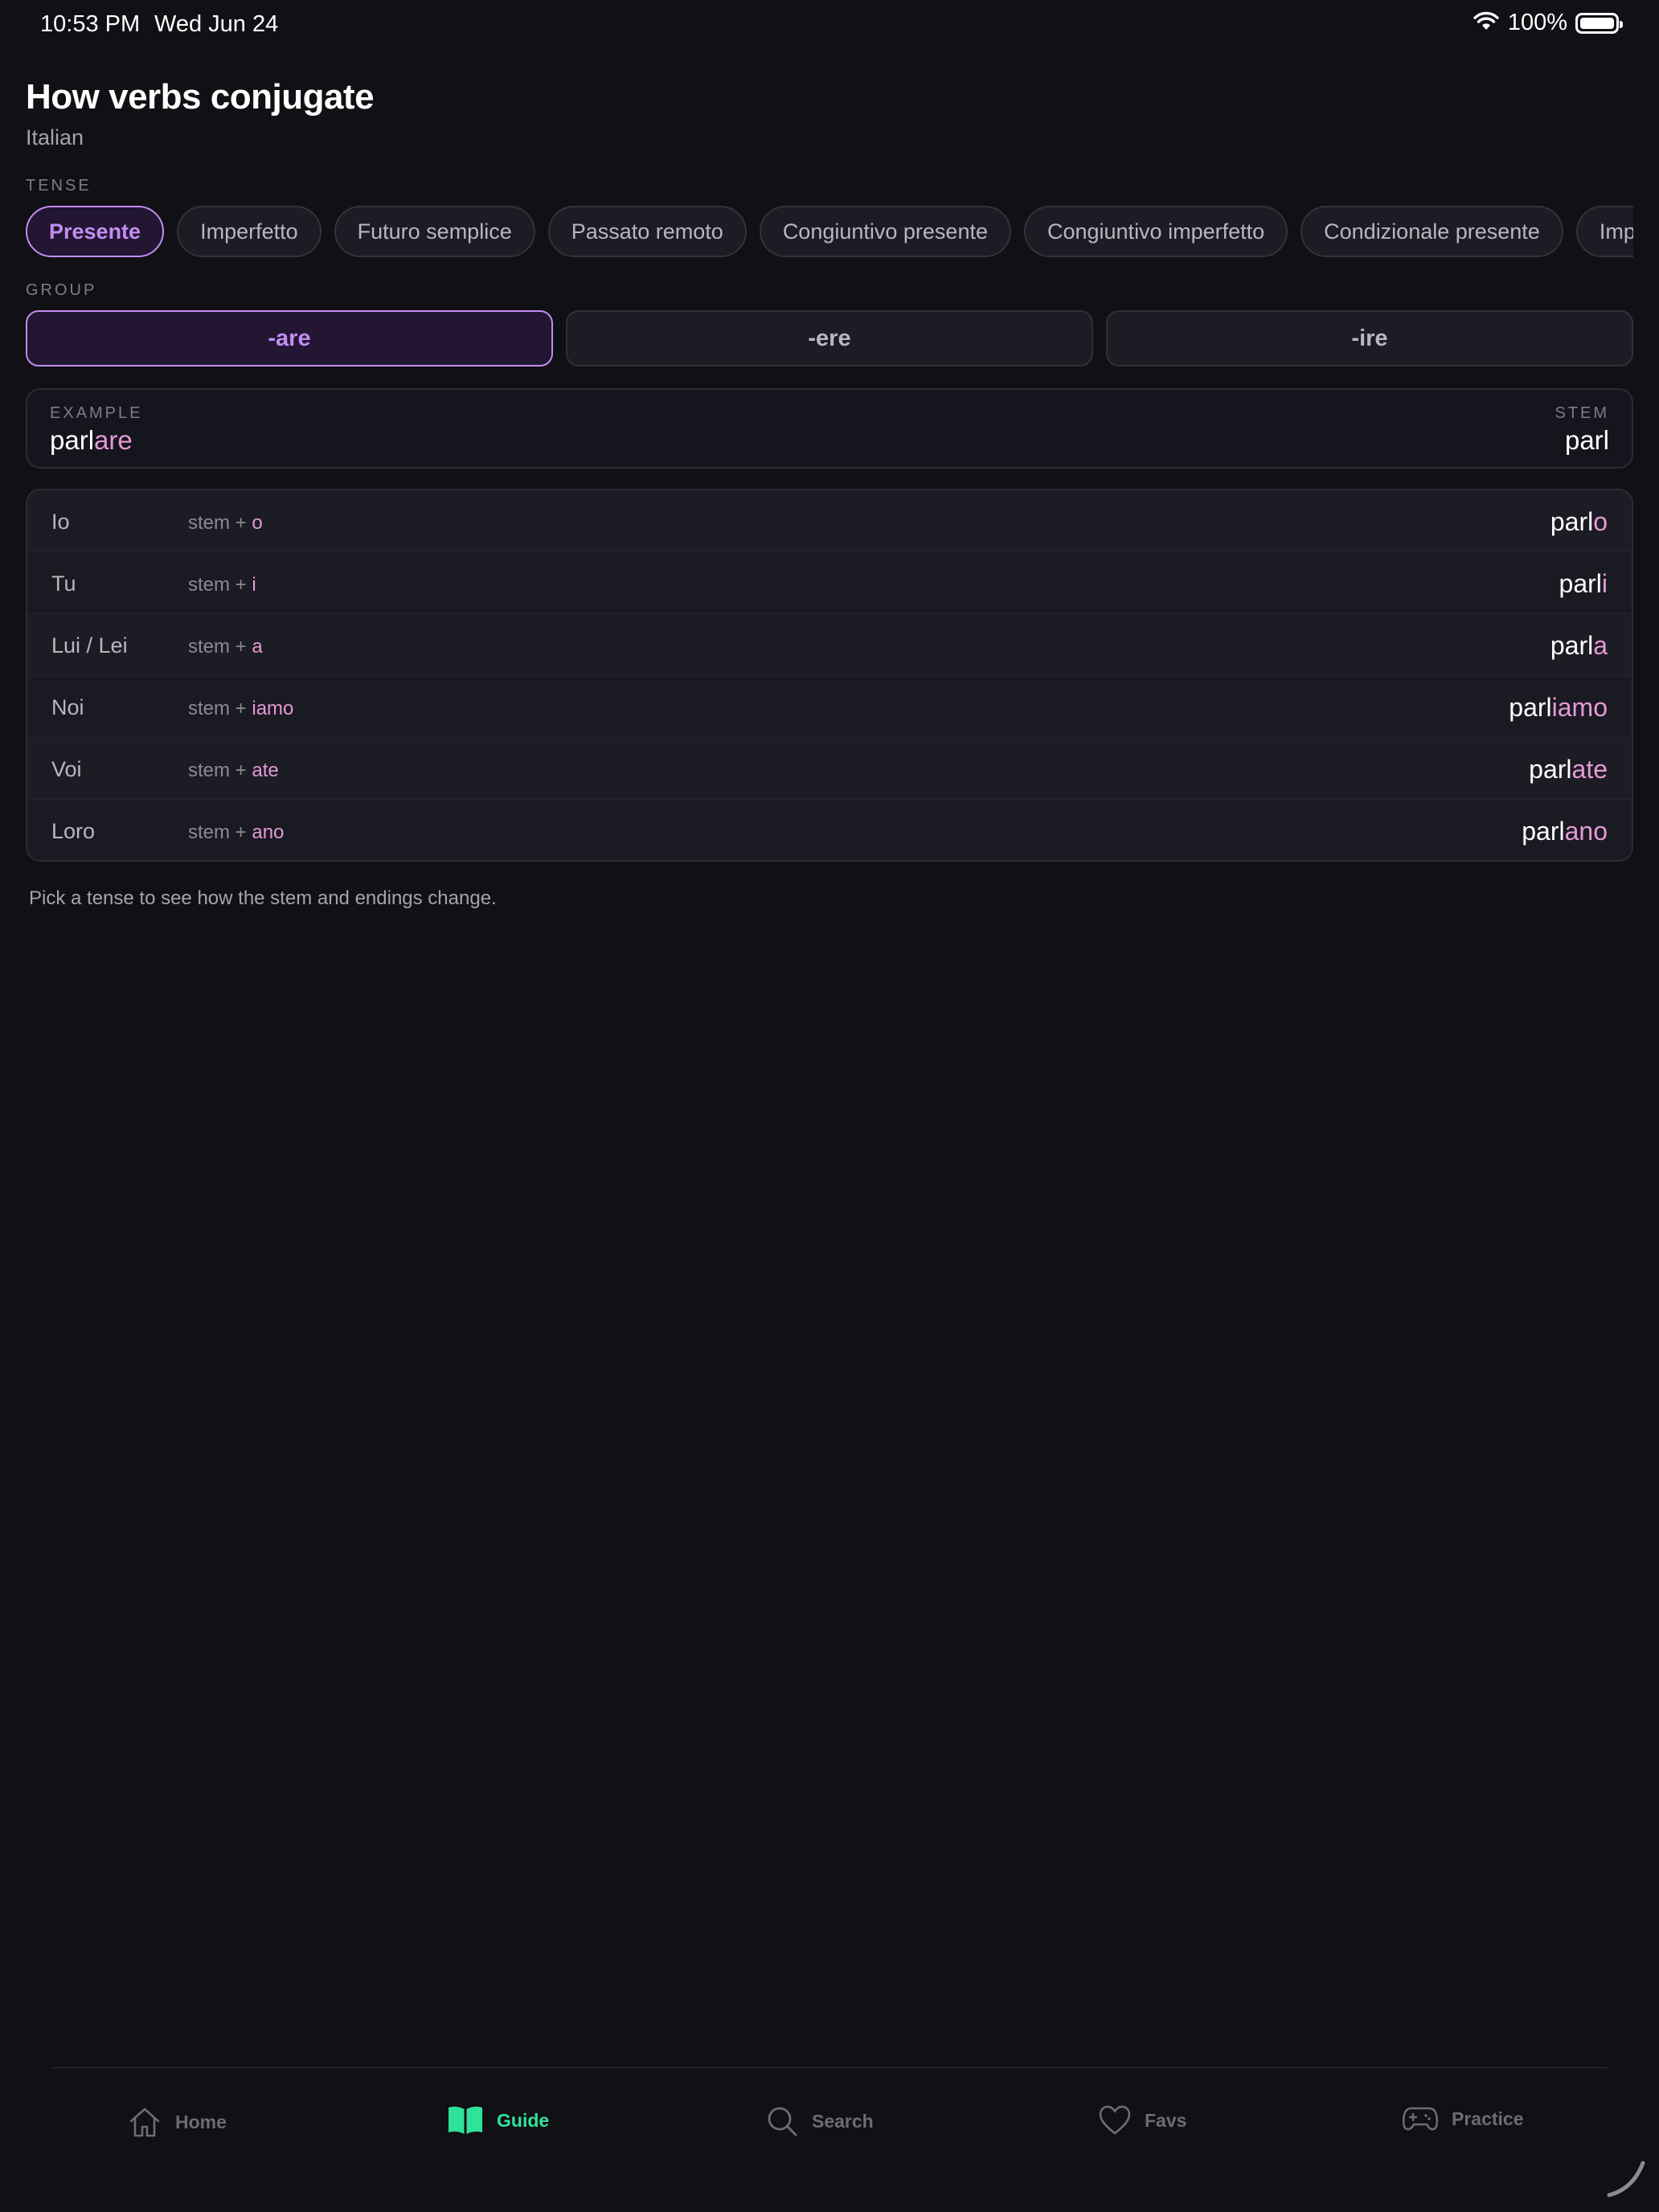  Describe the element at coordinates (1599, 23) in the screenshot. I see `battery-icon` at that location.